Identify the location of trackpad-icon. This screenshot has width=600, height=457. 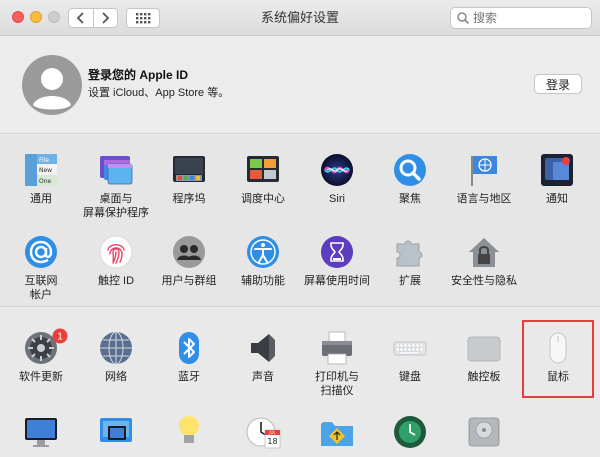
(484, 349).